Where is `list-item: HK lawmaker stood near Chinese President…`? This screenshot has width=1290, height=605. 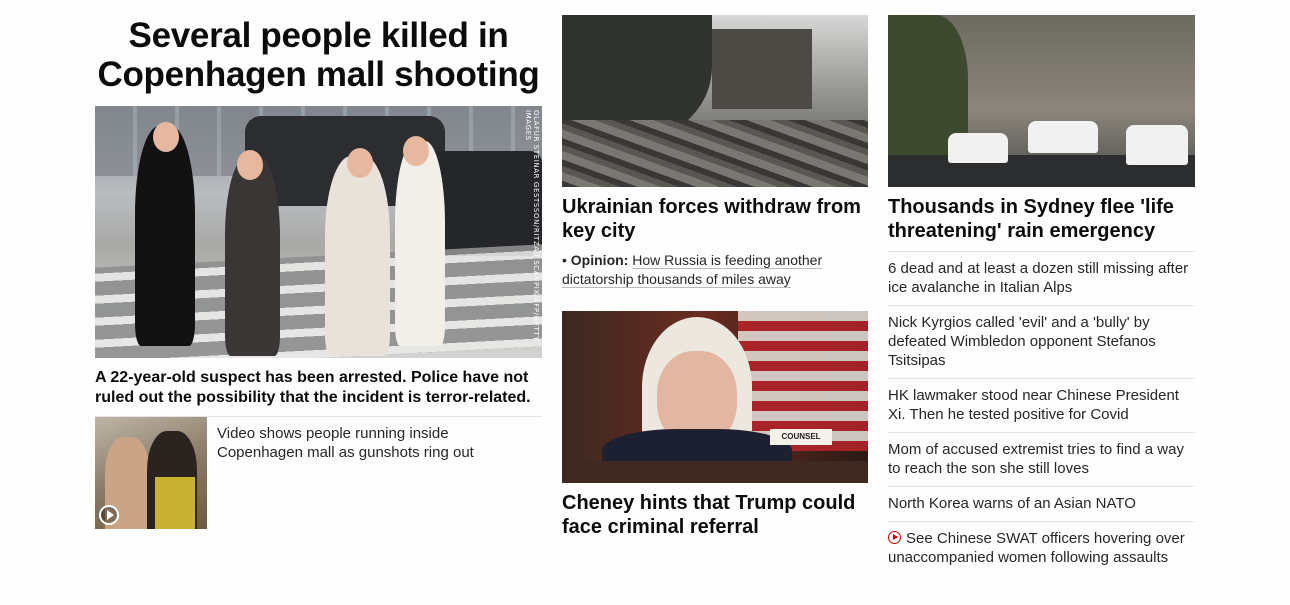 list-item: HK lawmaker stood near Chinese President… is located at coordinates (1041, 405).